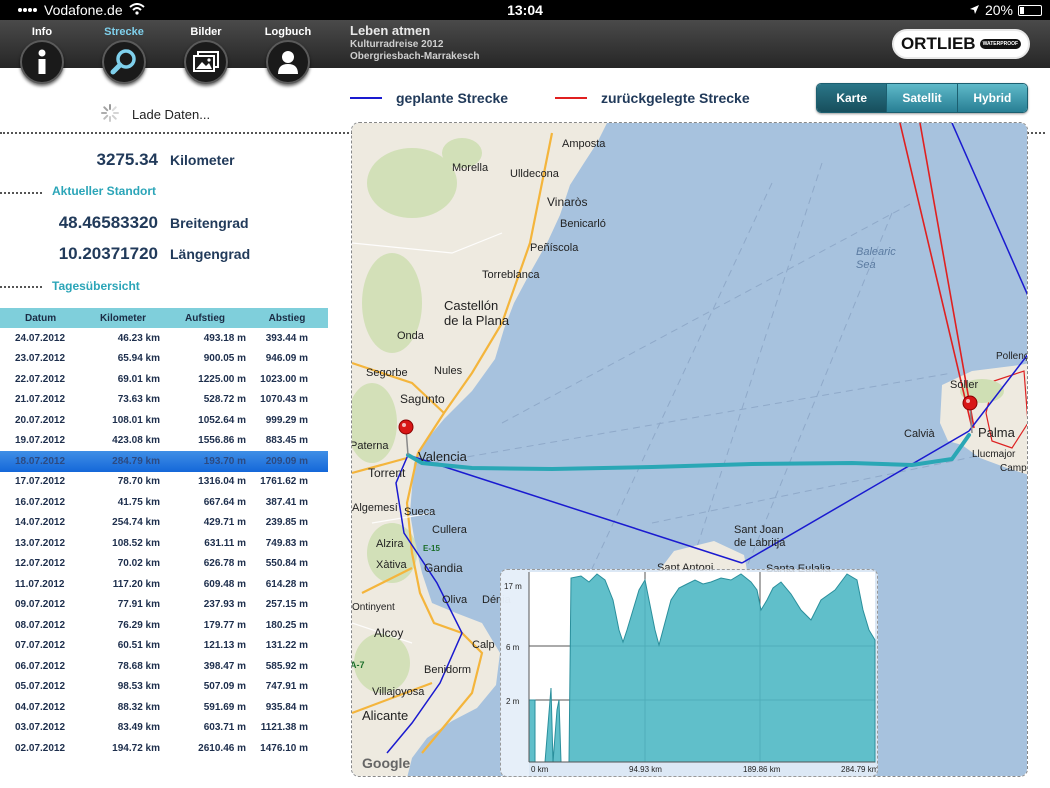 This screenshot has width=1050, height=788. What do you see at coordinates (40, 666) in the screenshot?
I see `row-date: 06.07.2012` at bounding box center [40, 666].